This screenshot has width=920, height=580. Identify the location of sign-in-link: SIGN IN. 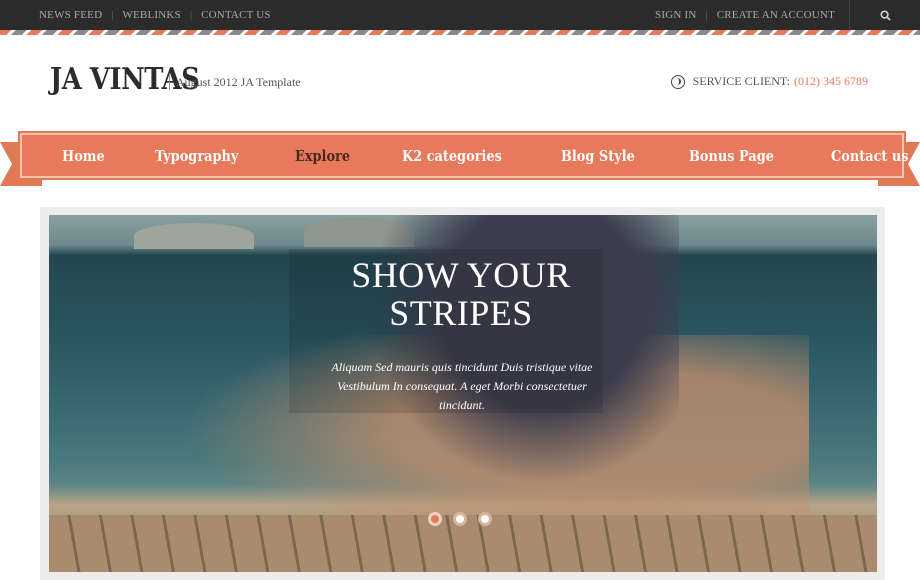
(675, 15).